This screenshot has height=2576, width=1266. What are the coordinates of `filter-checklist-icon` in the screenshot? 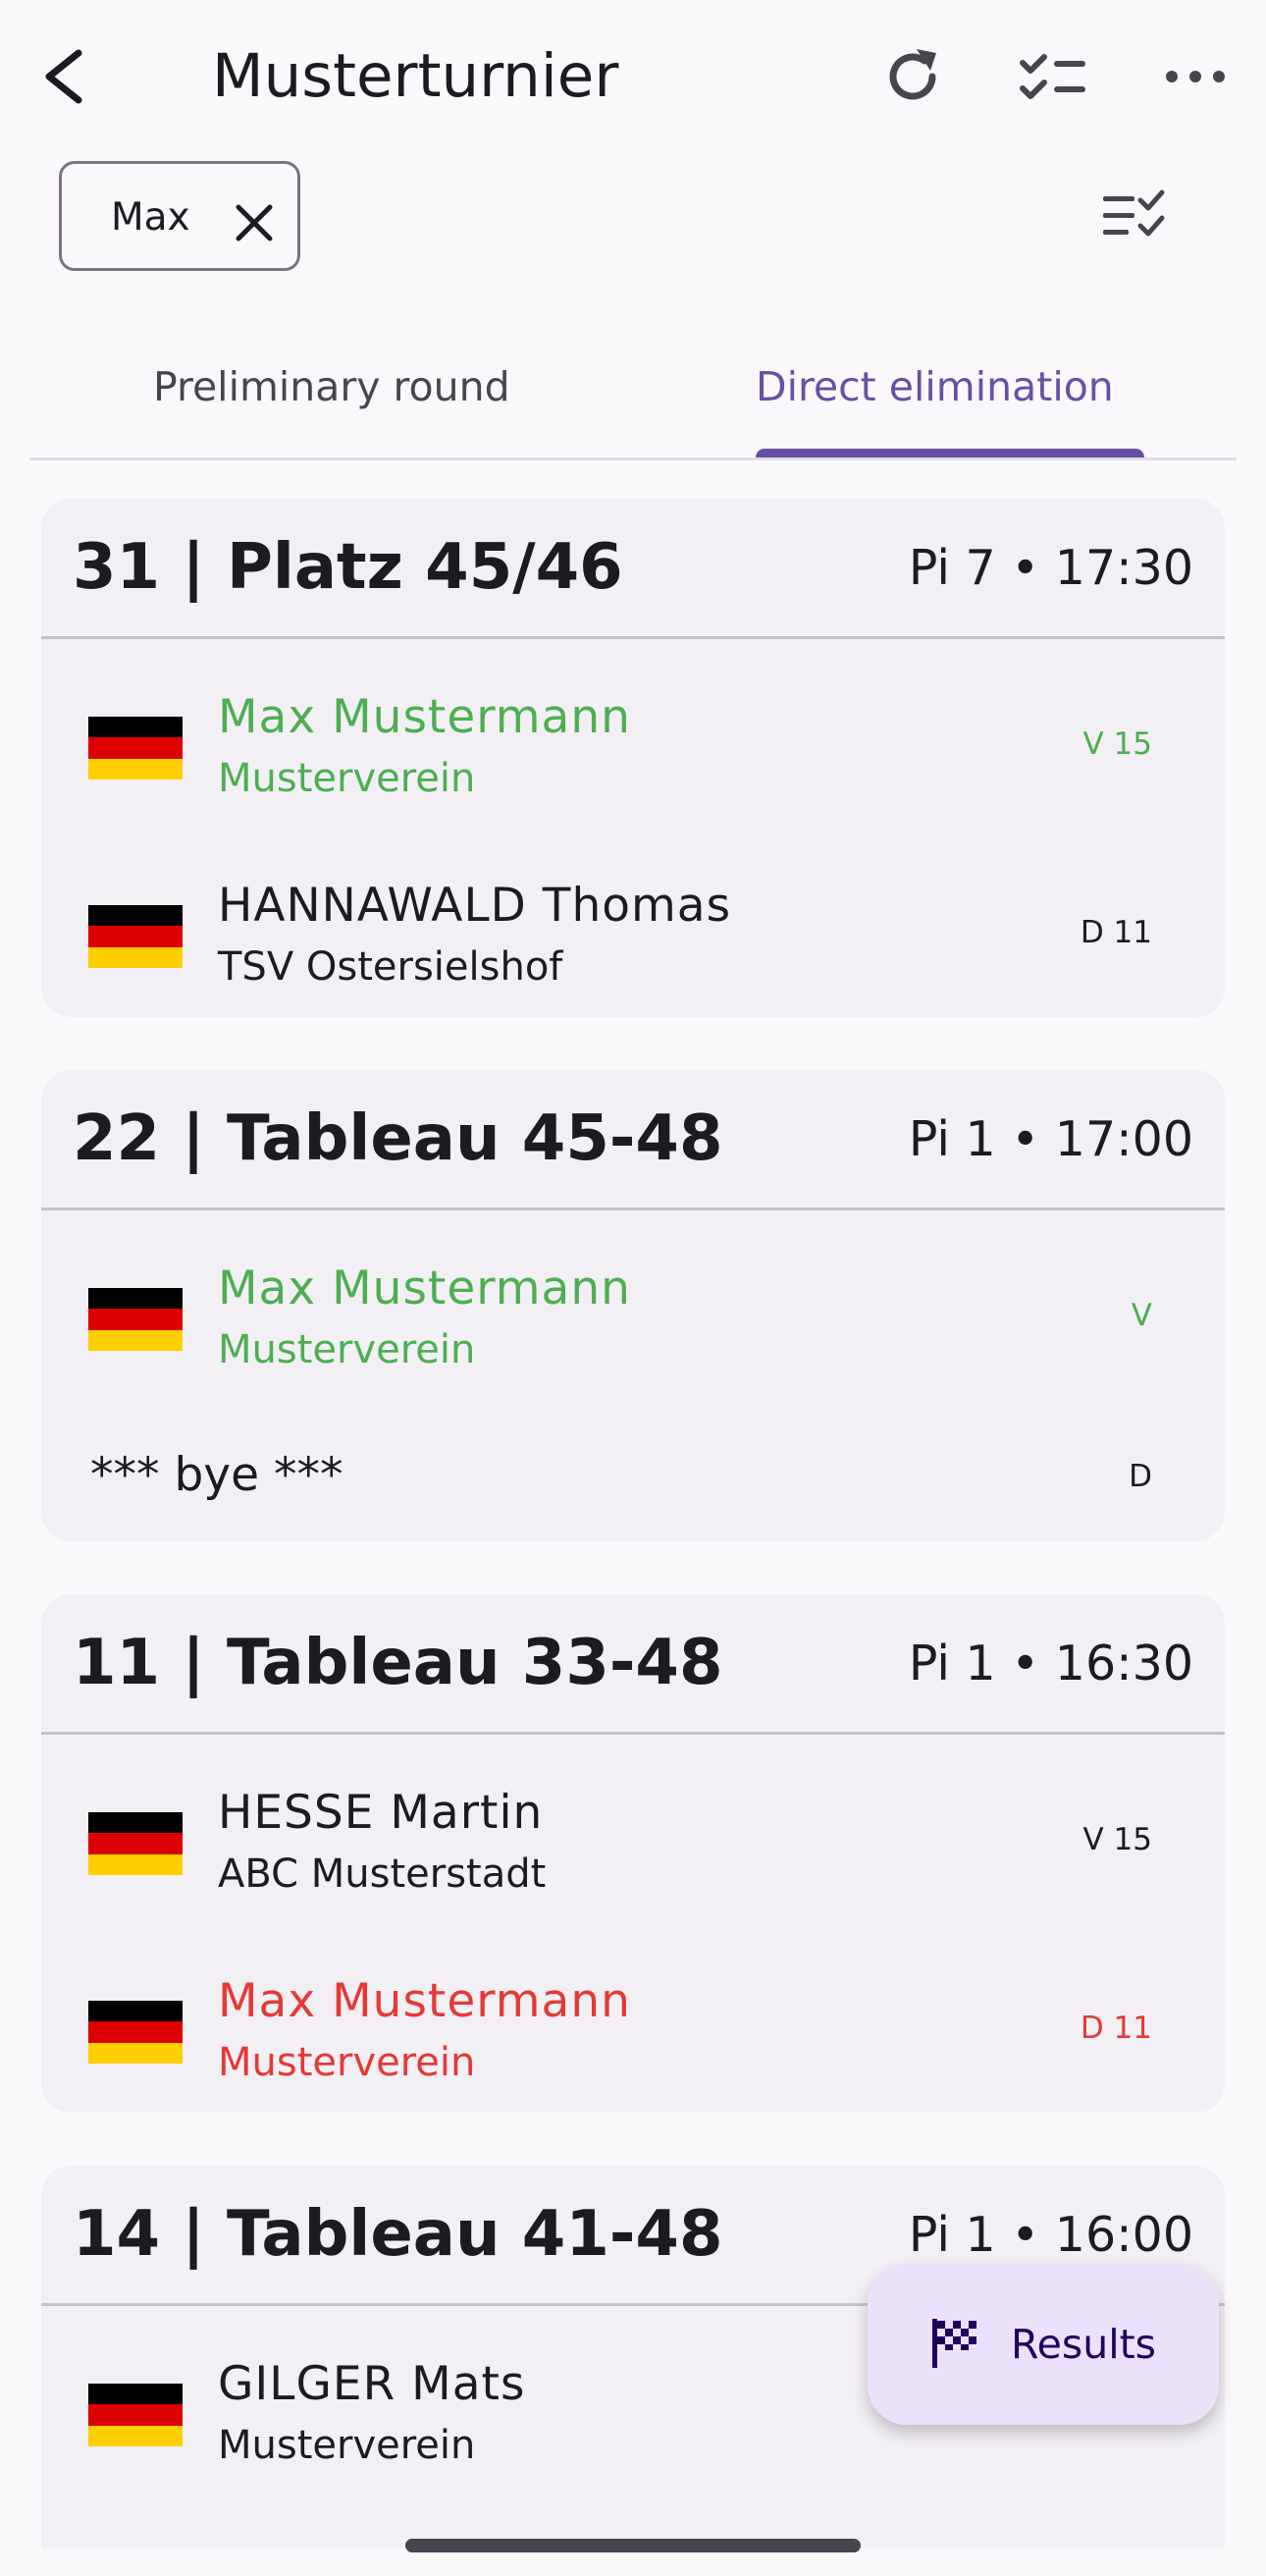 It's located at (1134, 213).